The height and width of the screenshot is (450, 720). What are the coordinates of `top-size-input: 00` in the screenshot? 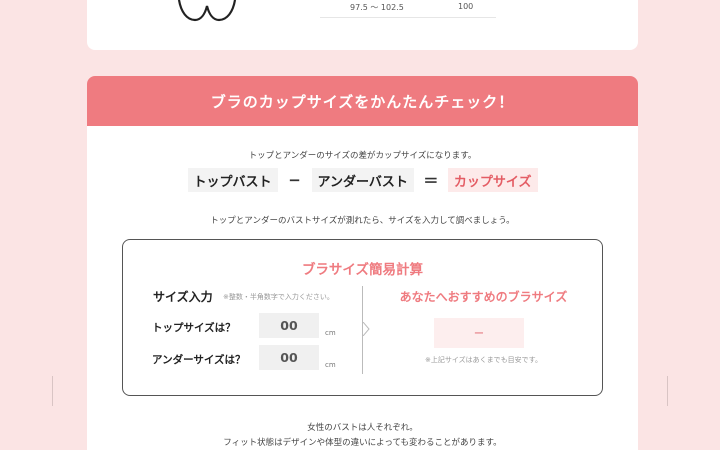 It's located at (289, 325).